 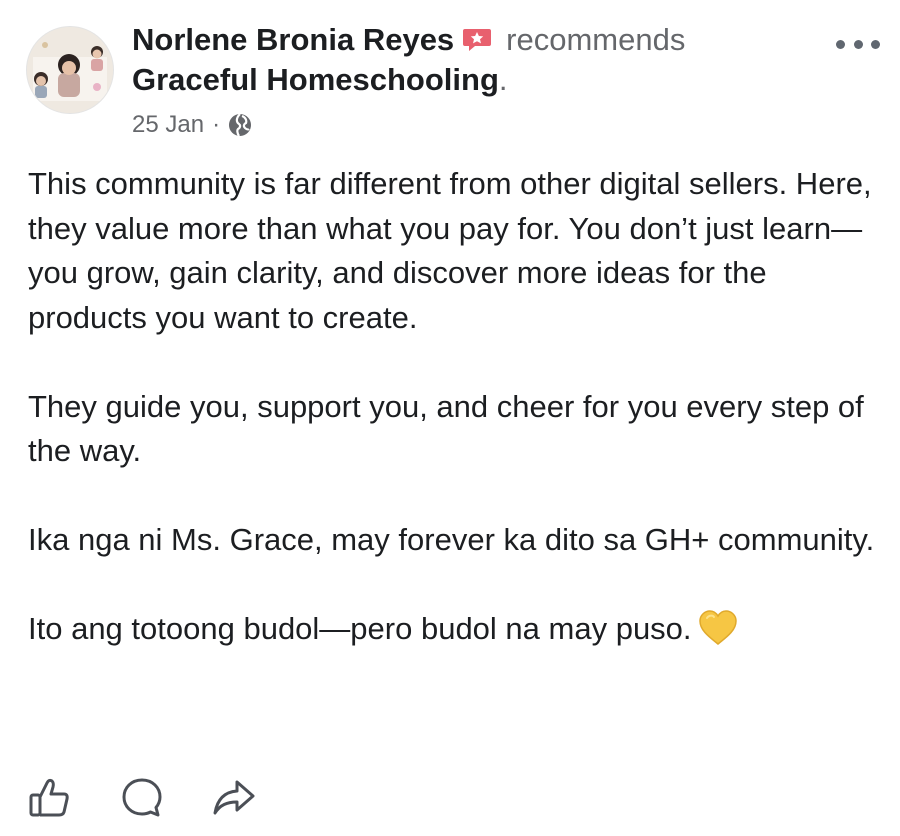 I want to click on recommended-page: Graceful Homeschooling., so click(x=320, y=80).